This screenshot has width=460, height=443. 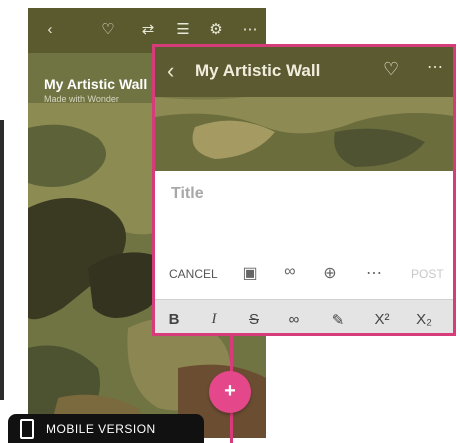 What do you see at coordinates (424, 319) in the screenshot?
I see `subscript-button: X₂` at bounding box center [424, 319].